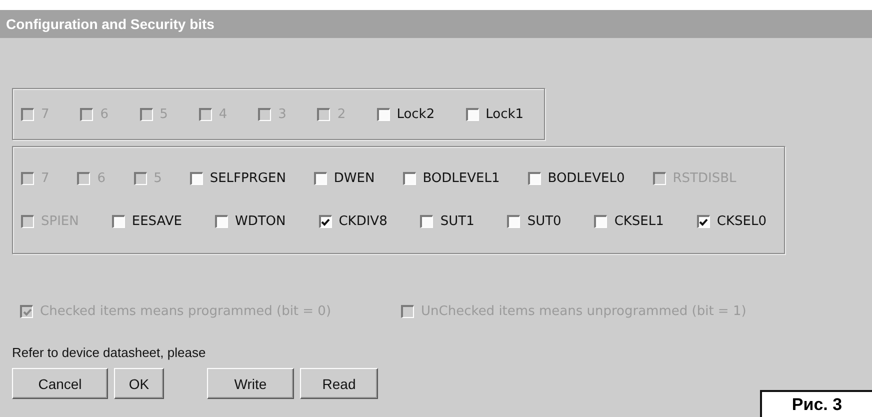 The width and height of the screenshot is (872, 417). Describe the element at coordinates (339, 383) in the screenshot. I see `dialog-button: Read` at that location.